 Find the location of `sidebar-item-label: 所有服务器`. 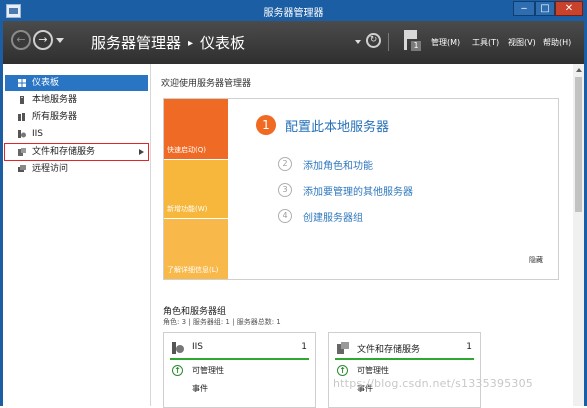

sidebar-item-label: 所有服务器 is located at coordinates (55, 117).